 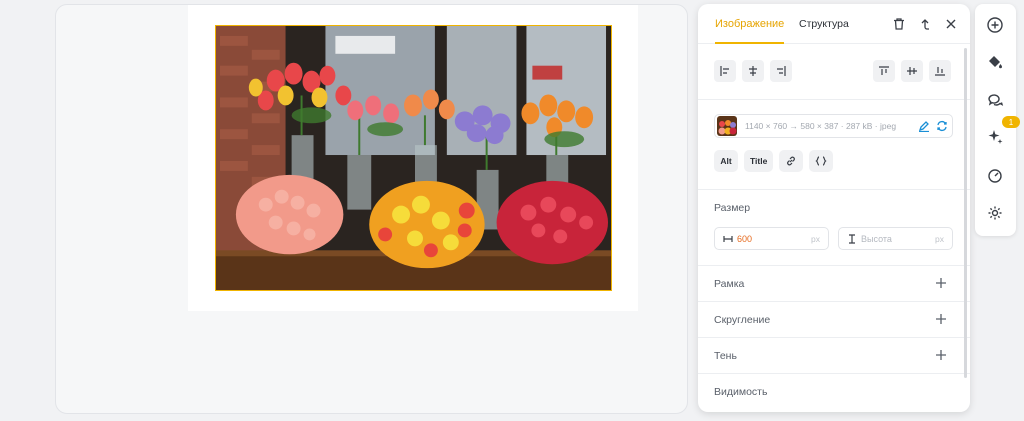 What do you see at coordinates (965, 213) in the screenshot?
I see `panel-scrollbar` at bounding box center [965, 213].